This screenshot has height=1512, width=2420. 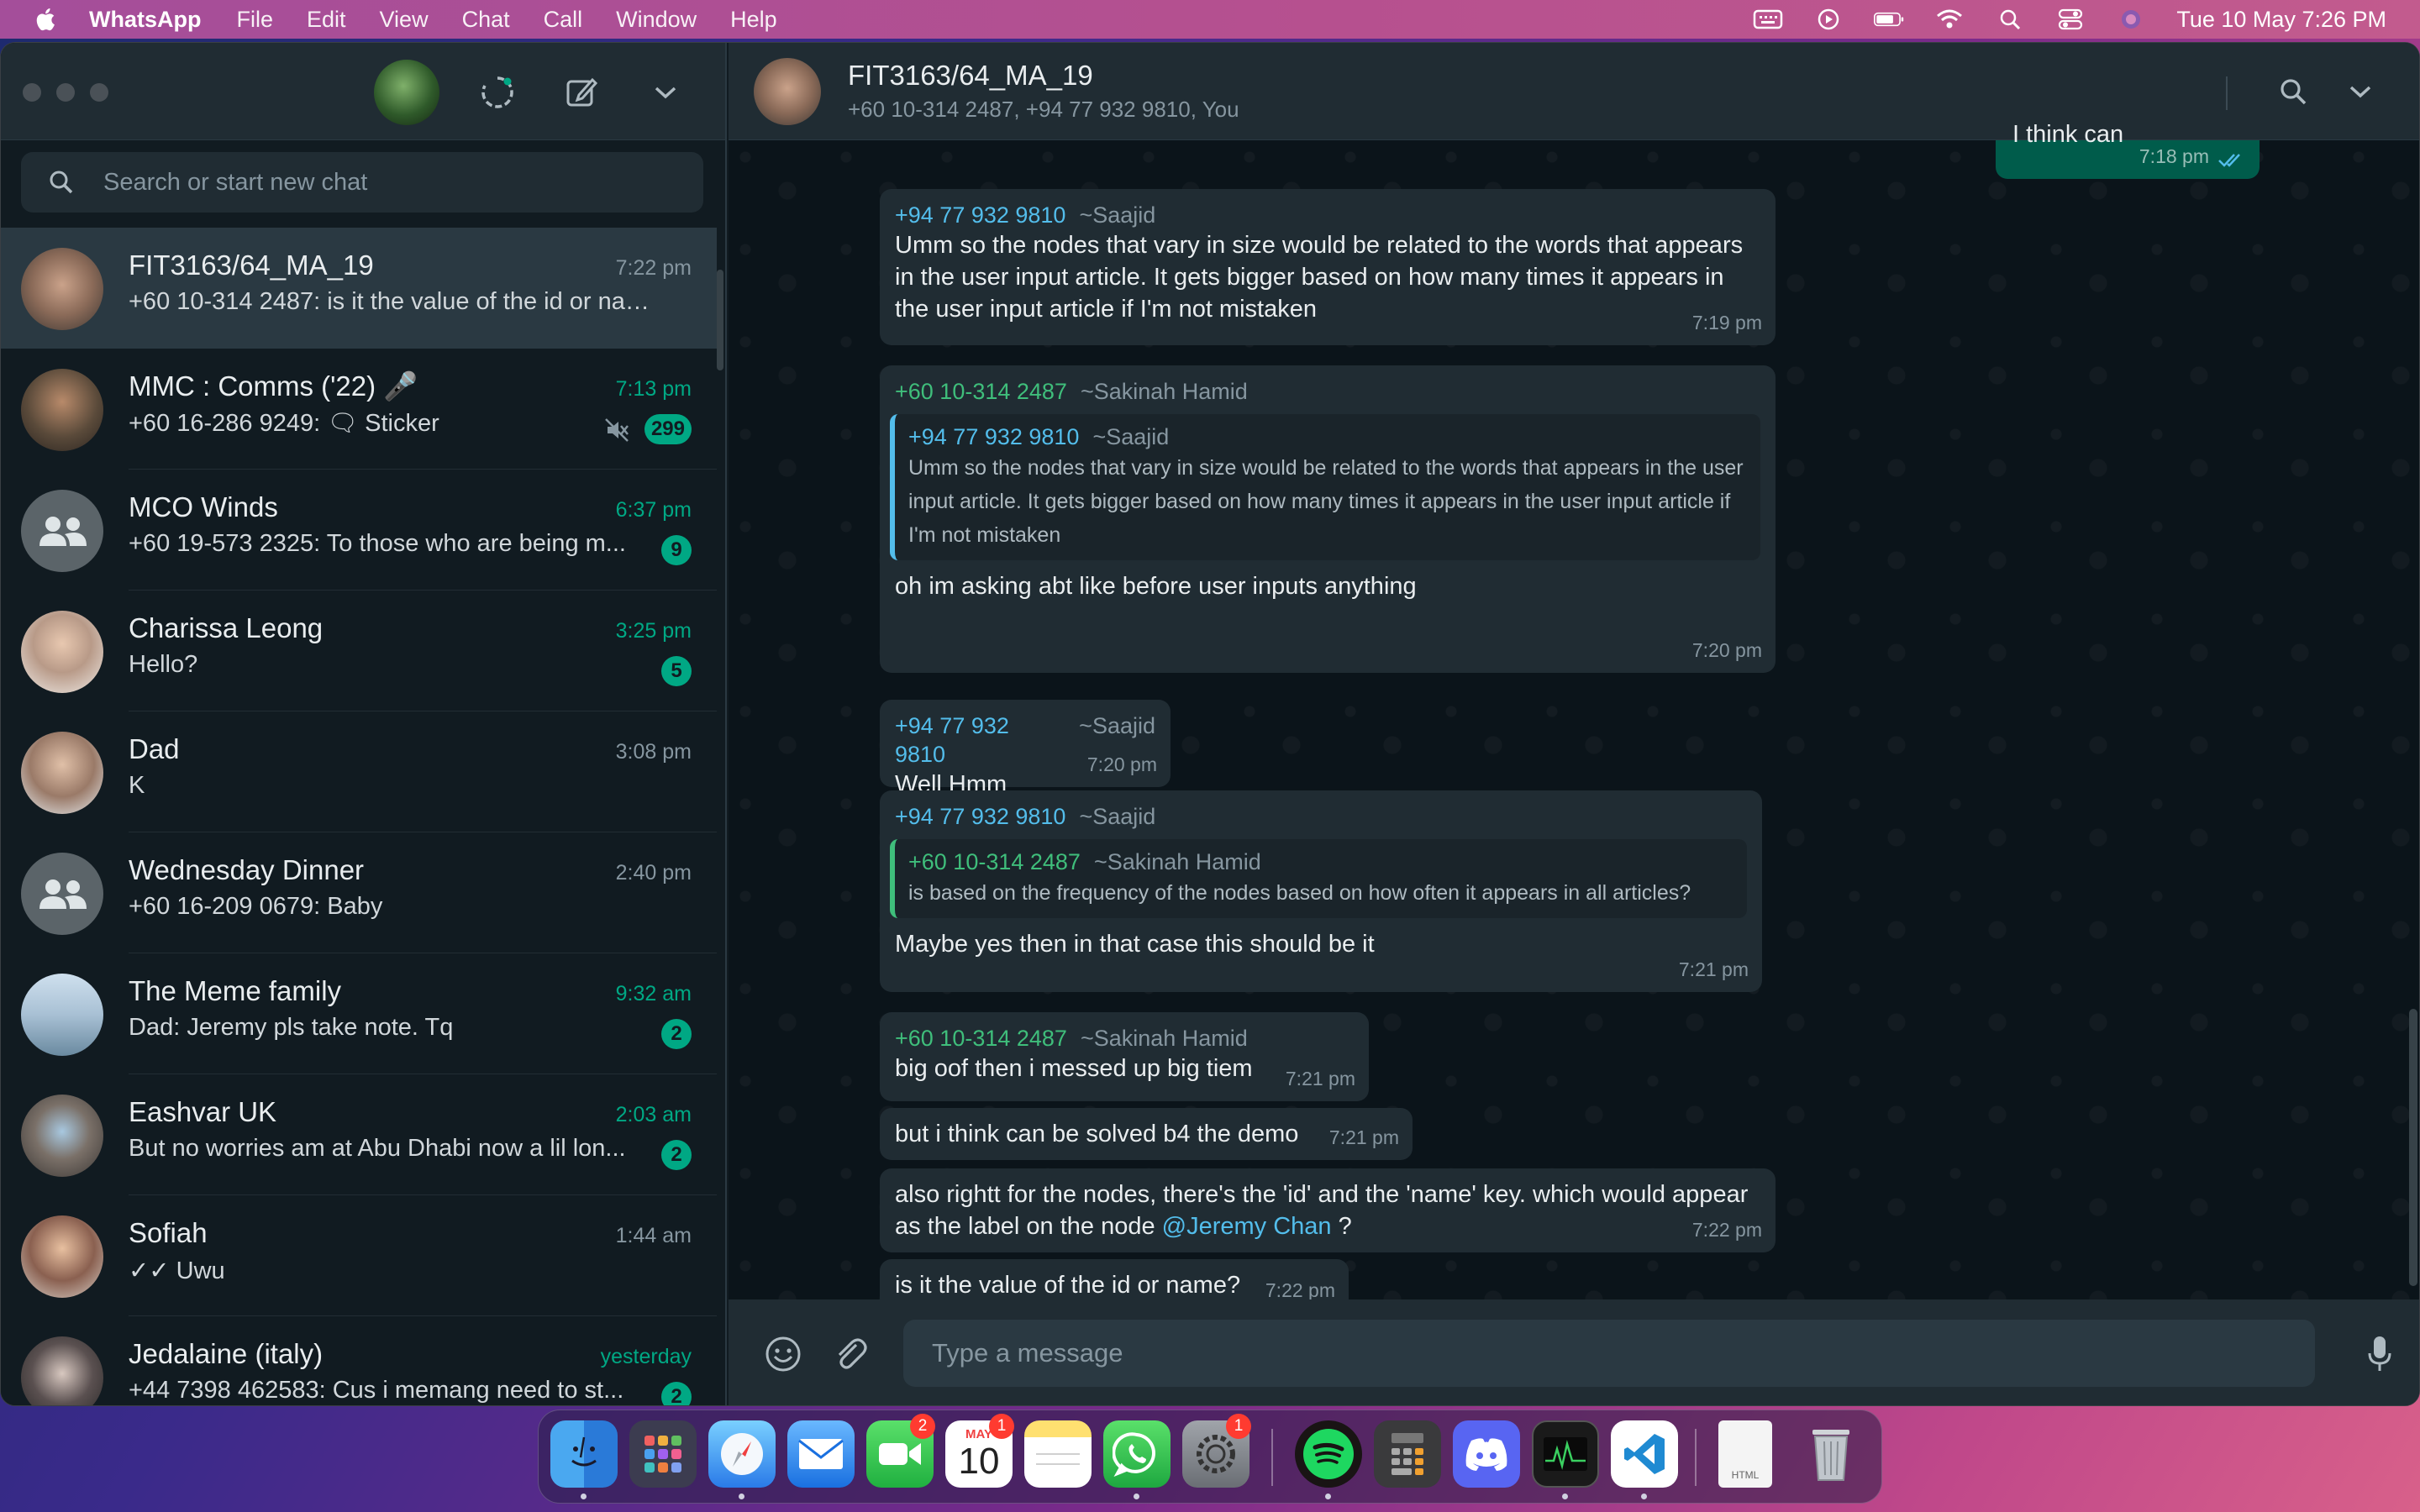 I want to click on menu-clock: Tue 10 May 7:26 PM, so click(x=2281, y=20).